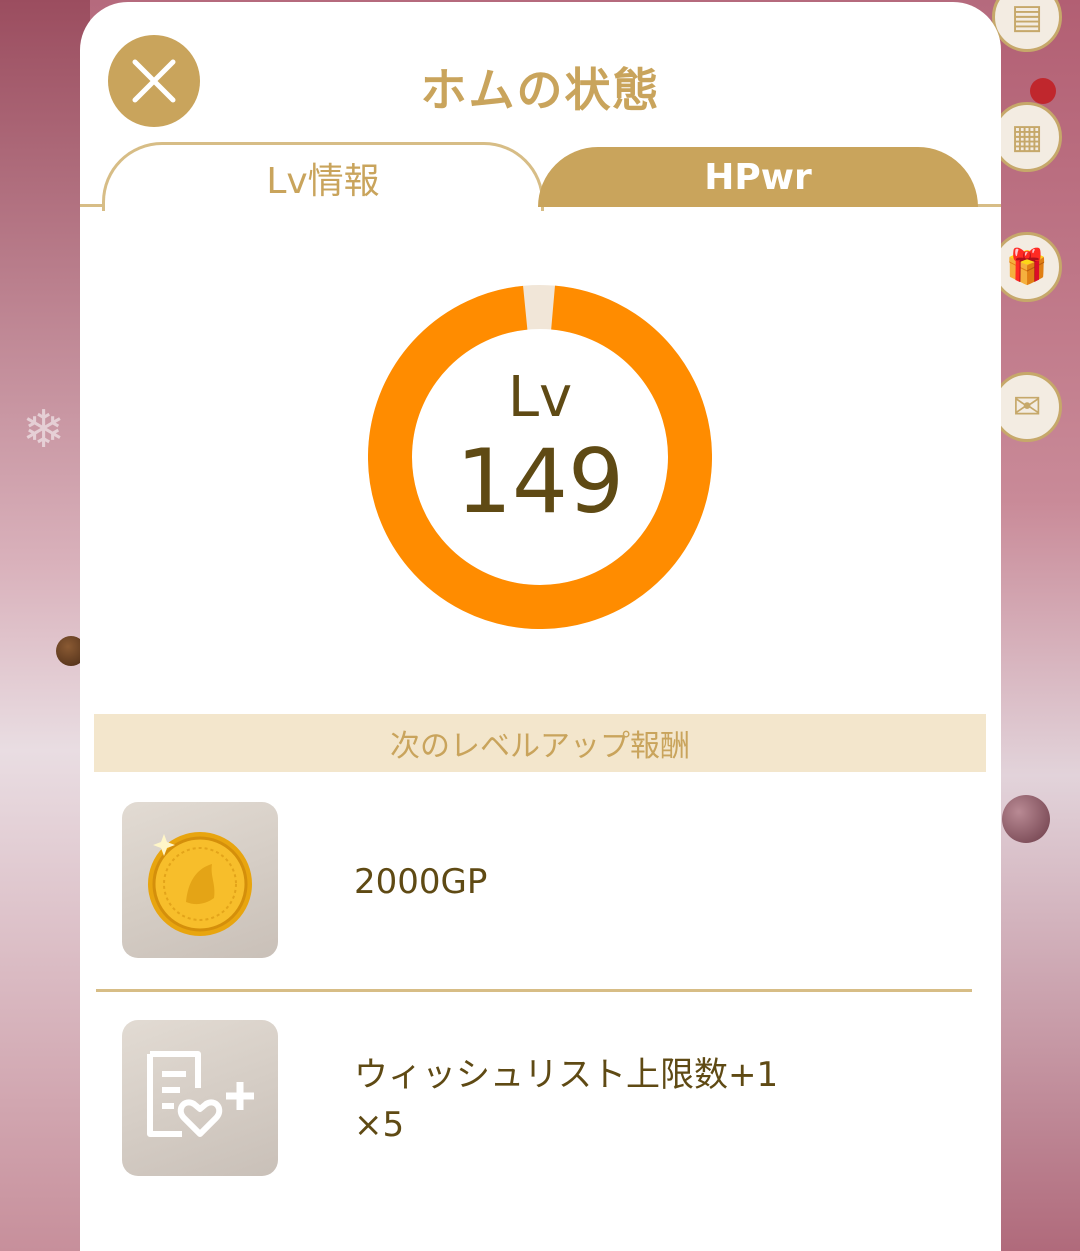 The width and height of the screenshot is (1080, 1251). Describe the element at coordinates (1027, 137) in the screenshot. I see `calendar-icon: ▦` at that location.